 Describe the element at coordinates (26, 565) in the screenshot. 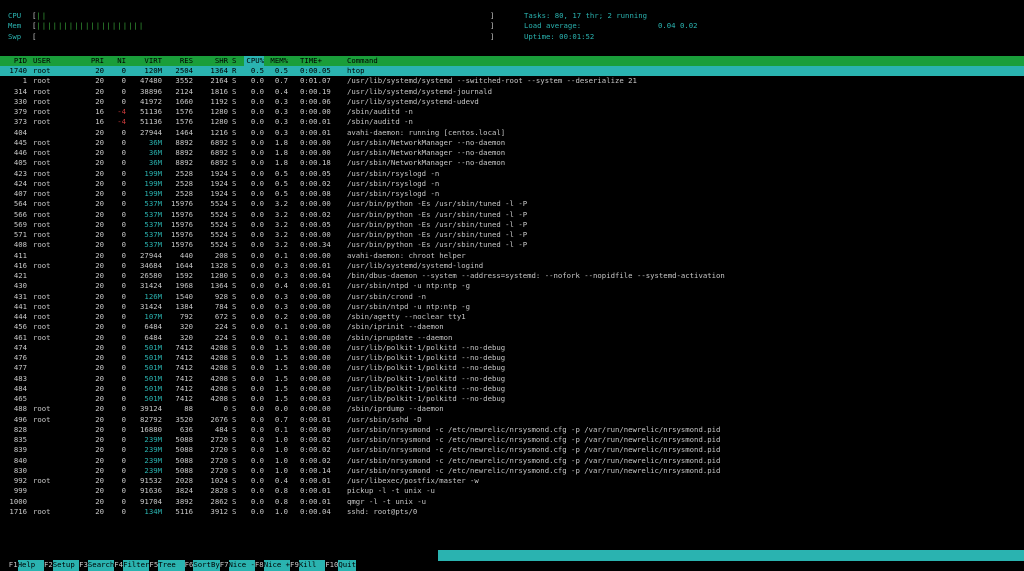

I see `fkey-f1: F1Help` at that location.